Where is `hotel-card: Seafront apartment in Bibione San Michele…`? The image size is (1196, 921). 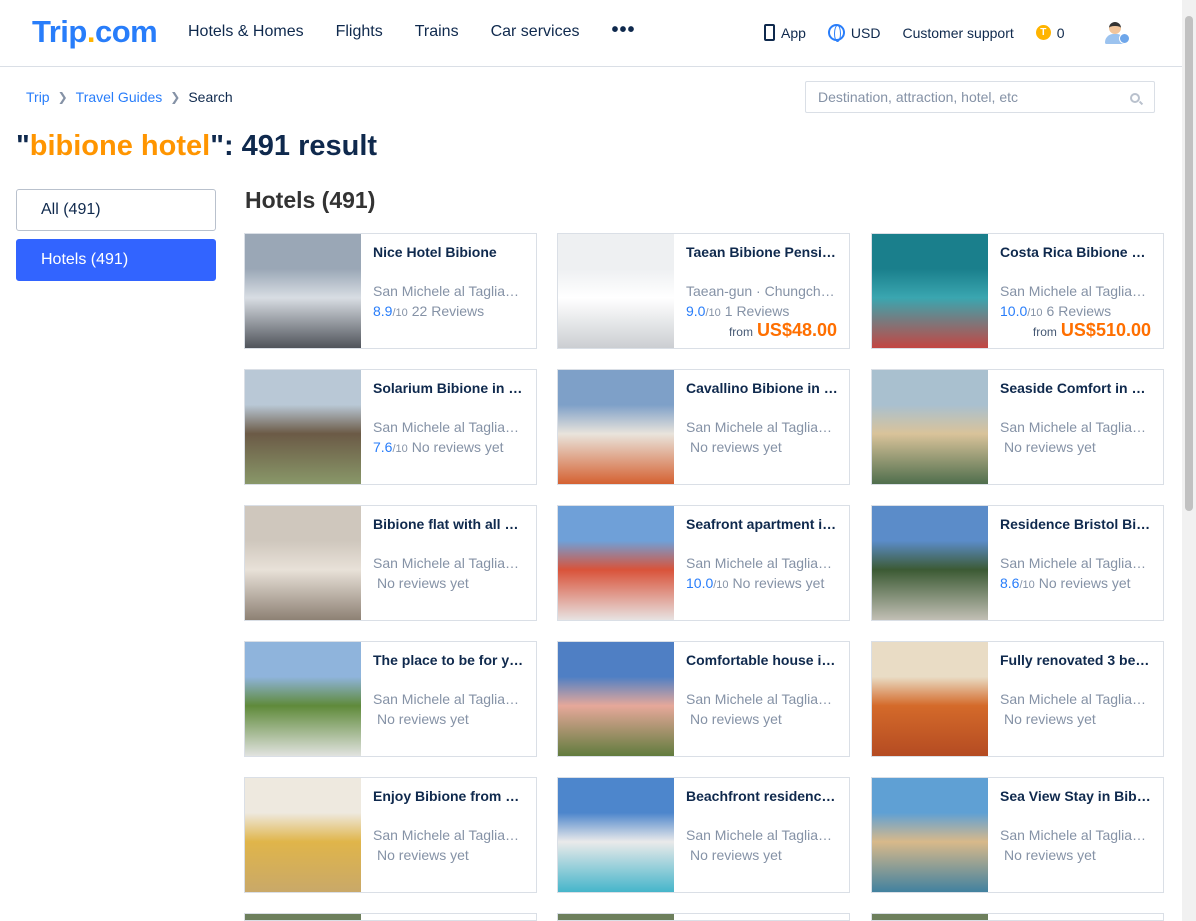
hotel-card: Seafront apartment in Bibione San Michele… is located at coordinates (703, 563).